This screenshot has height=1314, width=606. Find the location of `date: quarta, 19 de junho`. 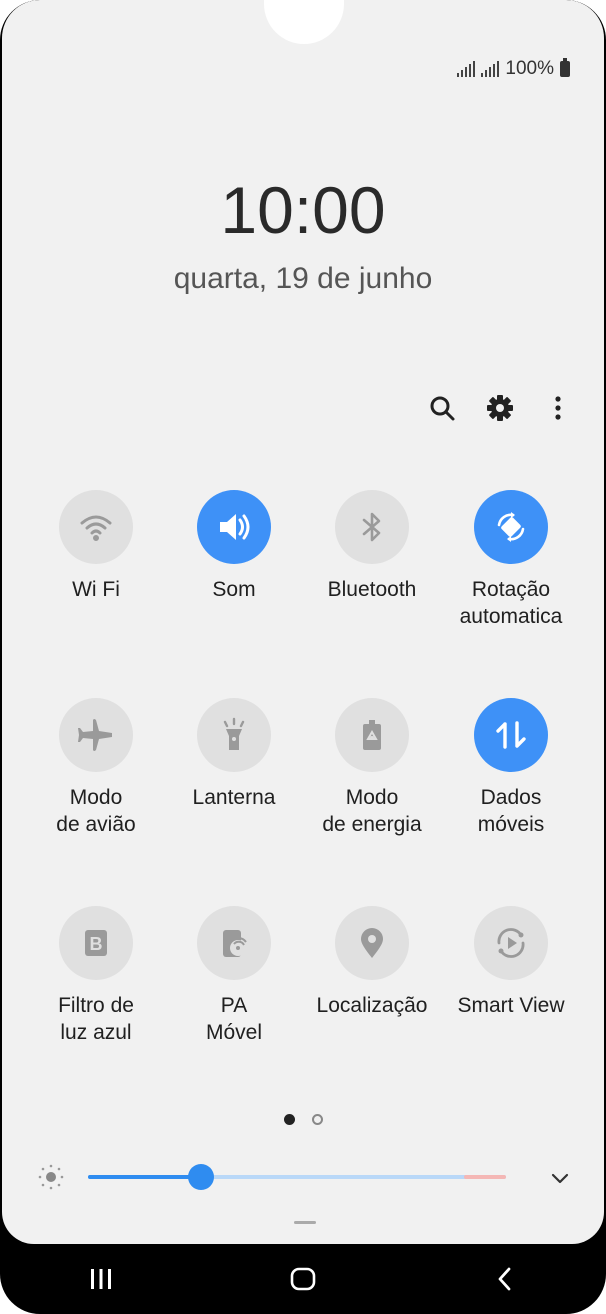

date: quarta, 19 de junho is located at coordinates (303, 278).